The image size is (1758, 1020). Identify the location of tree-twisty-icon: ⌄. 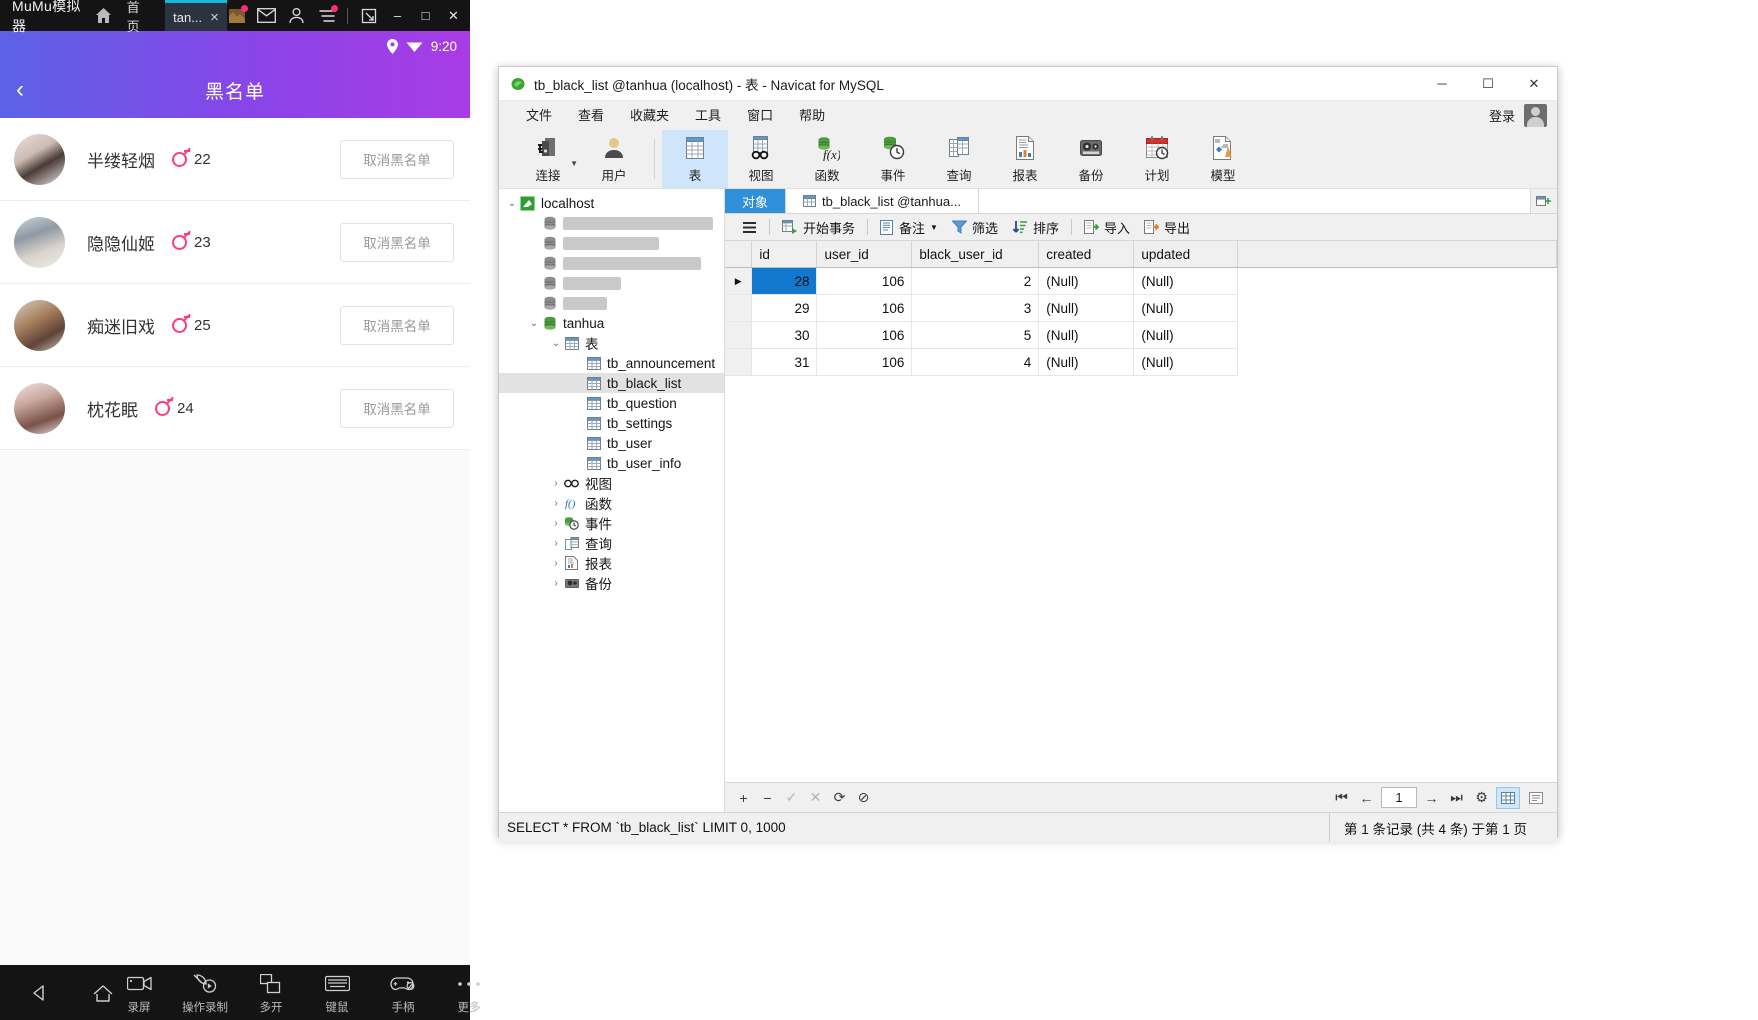
(534, 323).